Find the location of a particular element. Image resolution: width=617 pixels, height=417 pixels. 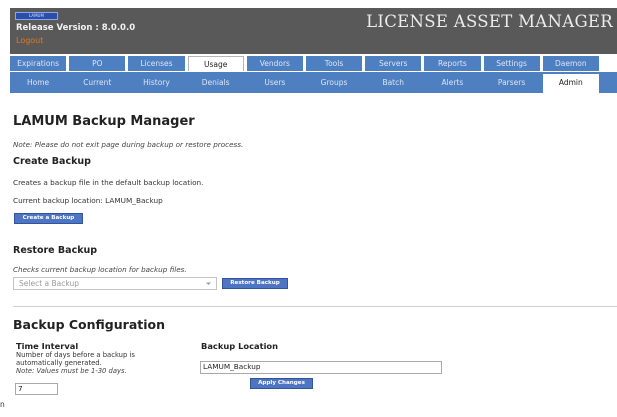

restore-backup-heading: Restore Backup is located at coordinates (55, 250).